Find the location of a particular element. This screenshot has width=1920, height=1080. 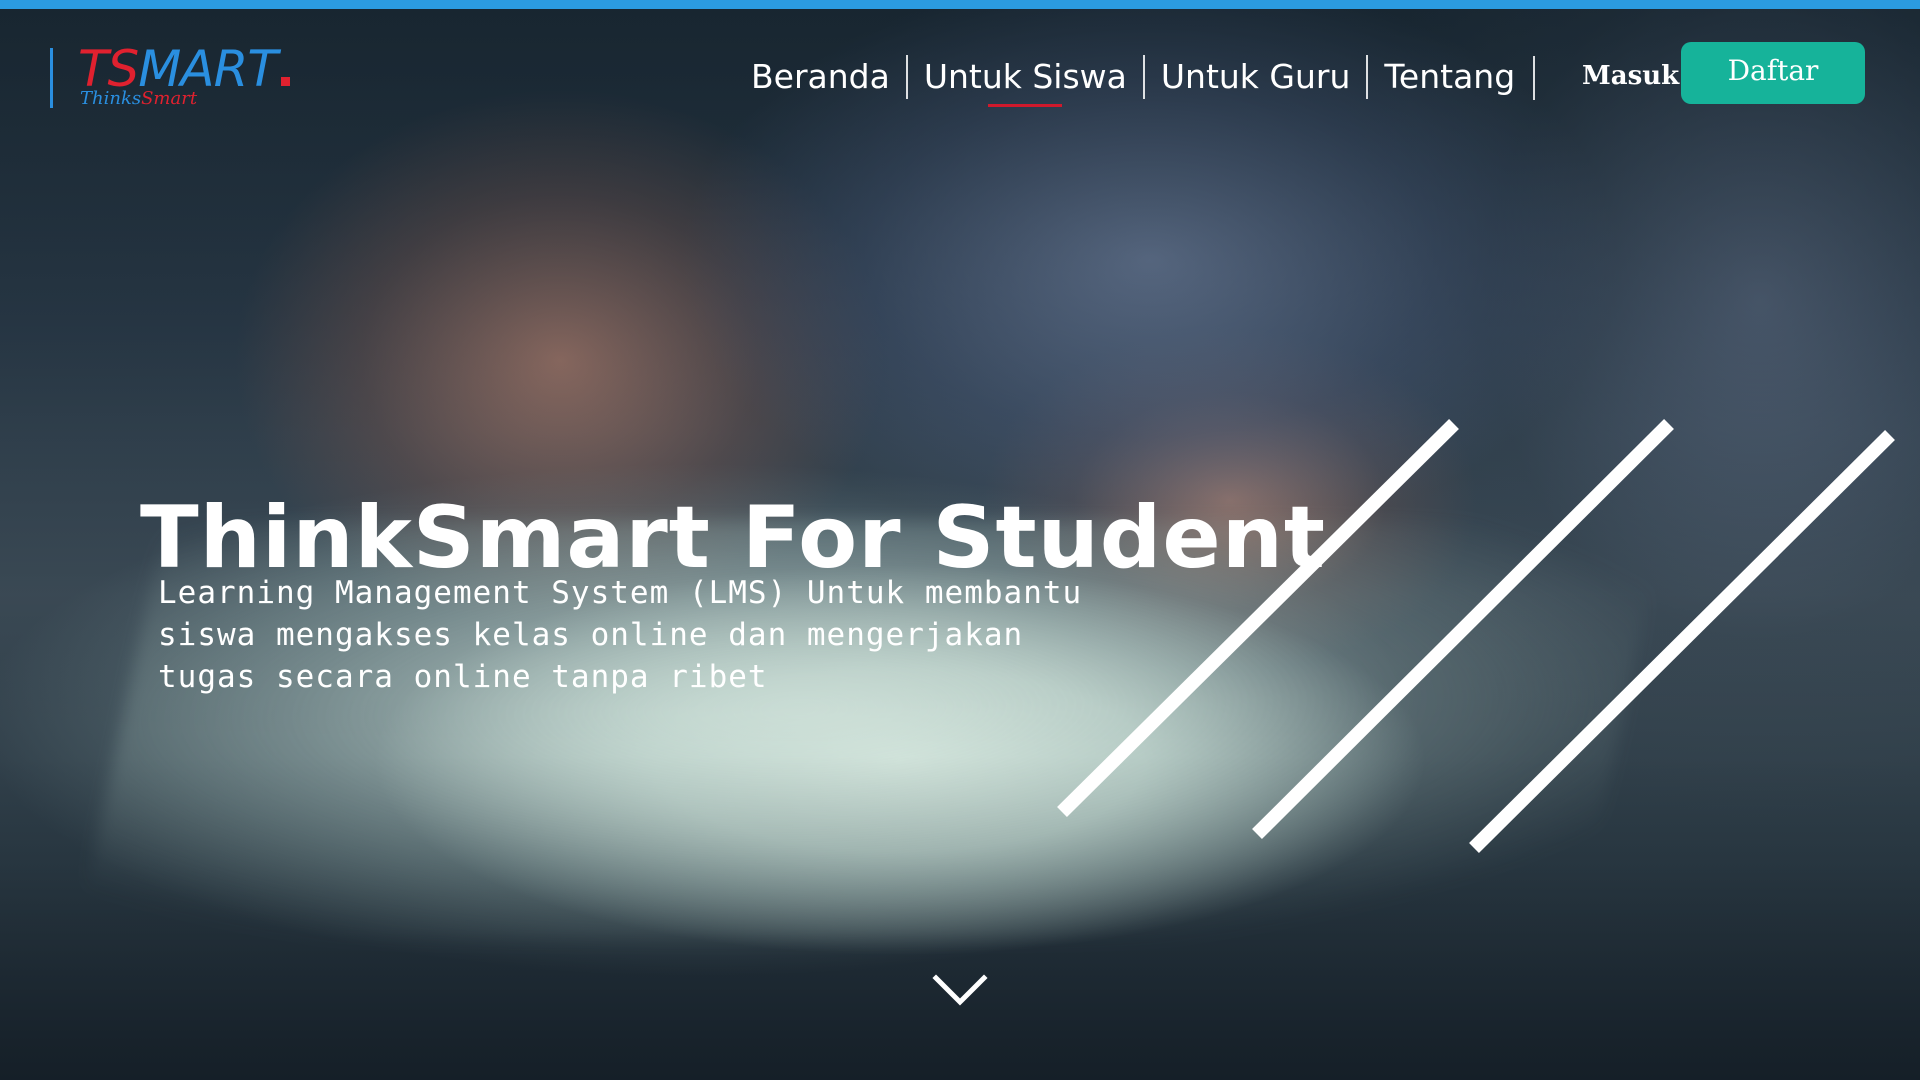

login-link: Masuk is located at coordinates (1630, 76).